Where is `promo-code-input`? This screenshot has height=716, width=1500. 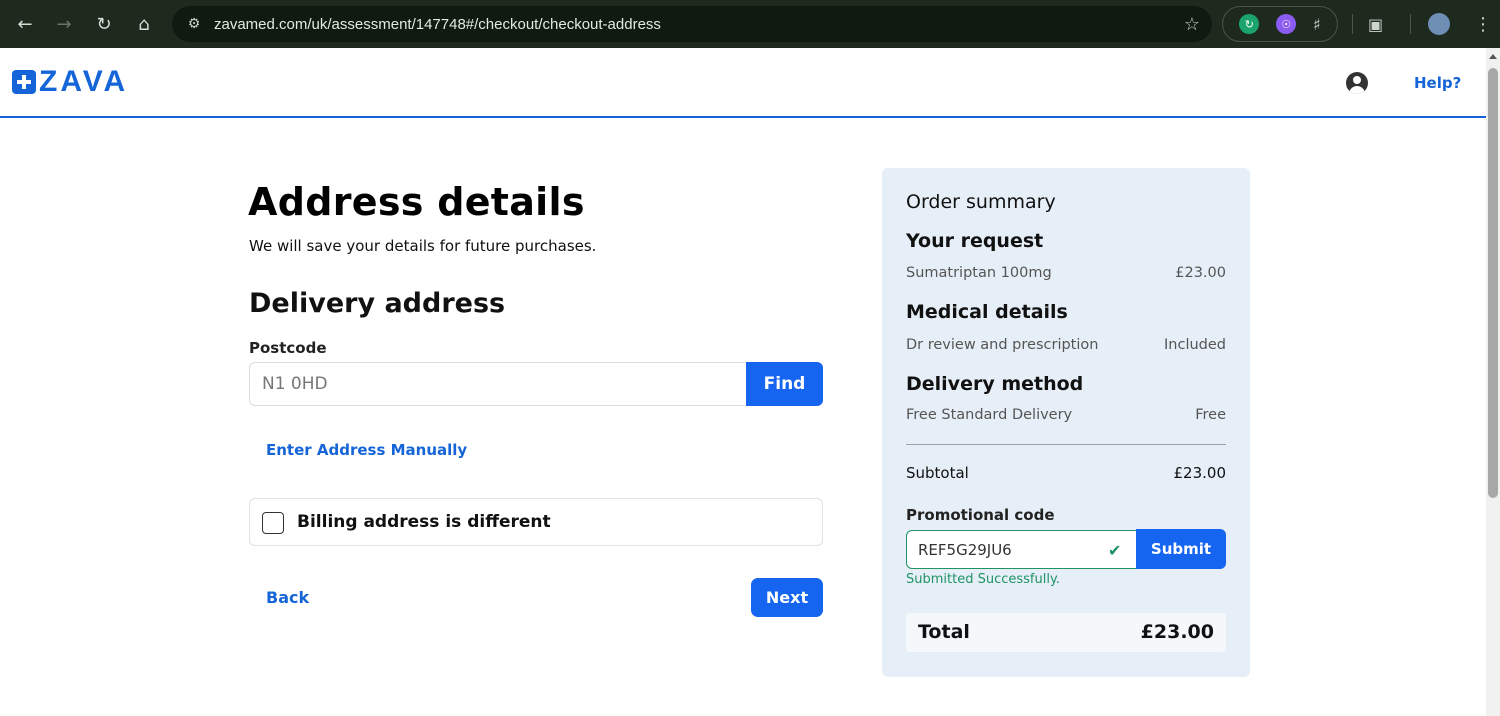
promo-code-input is located at coordinates (1022, 549).